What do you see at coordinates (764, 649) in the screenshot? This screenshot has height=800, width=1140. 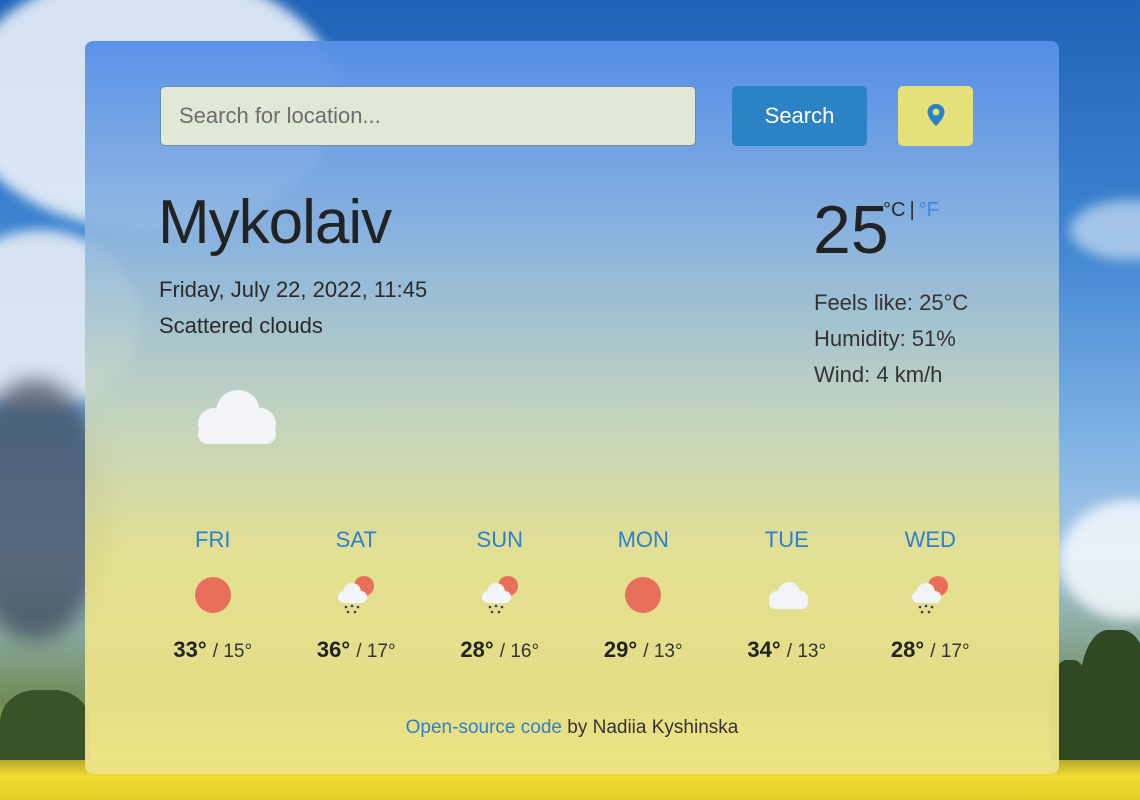 I see `forecast-max: 34°` at bounding box center [764, 649].